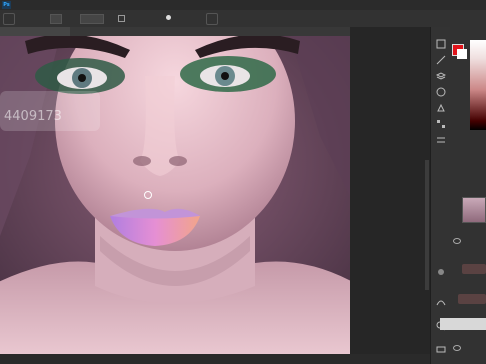 This screenshot has width=486, height=364. What do you see at coordinates (243, 19) in the screenshot?
I see `options-bar` at bounding box center [243, 19].